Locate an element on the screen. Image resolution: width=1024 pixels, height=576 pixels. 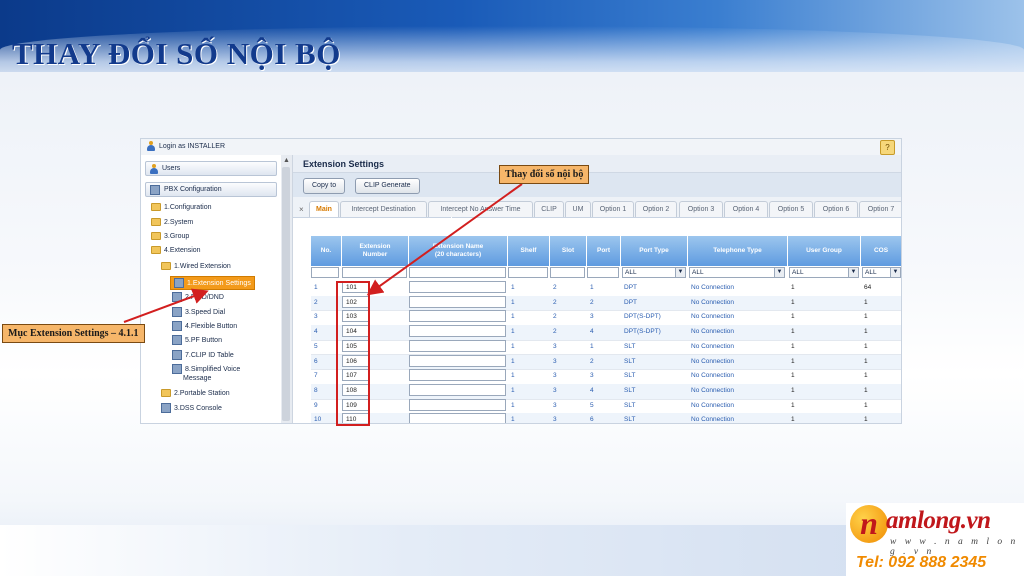
tree-portable-station: 2.Portable Station is located at coordinates (195, 393).